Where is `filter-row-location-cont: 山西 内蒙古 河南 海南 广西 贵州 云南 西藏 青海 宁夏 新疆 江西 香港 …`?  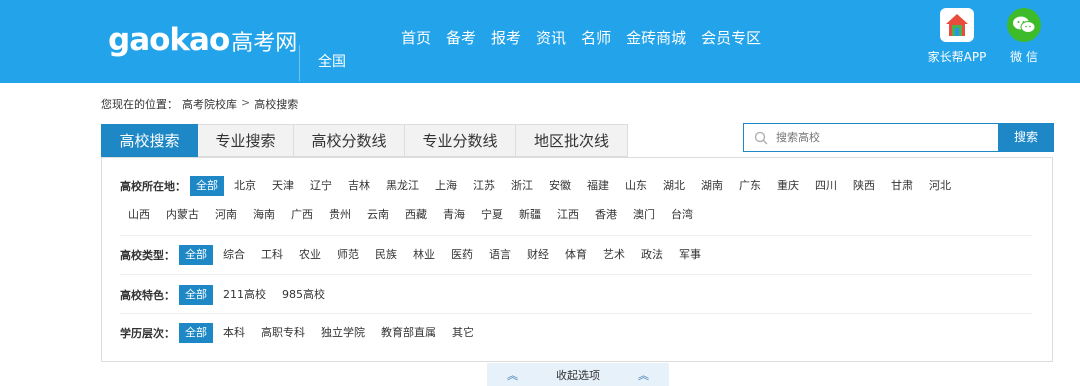
filter-row-location-cont: 山西 内蒙古 河南 海南 广西 贵州 云南 西藏 青海 宁夏 新疆 江西 香港 … is located at coordinates (412, 215).